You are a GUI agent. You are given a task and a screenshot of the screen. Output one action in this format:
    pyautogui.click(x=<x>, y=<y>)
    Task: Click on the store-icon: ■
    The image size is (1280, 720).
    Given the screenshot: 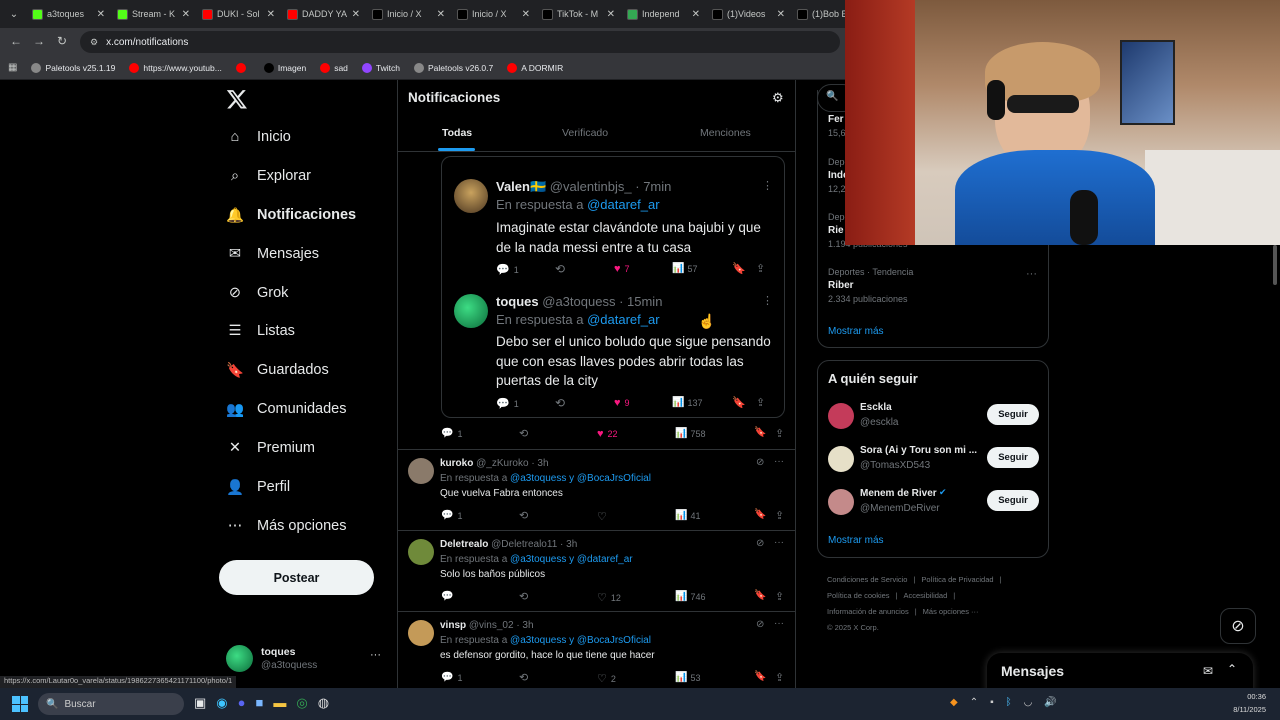 What is the action you would take?
    pyautogui.click(x=260, y=703)
    